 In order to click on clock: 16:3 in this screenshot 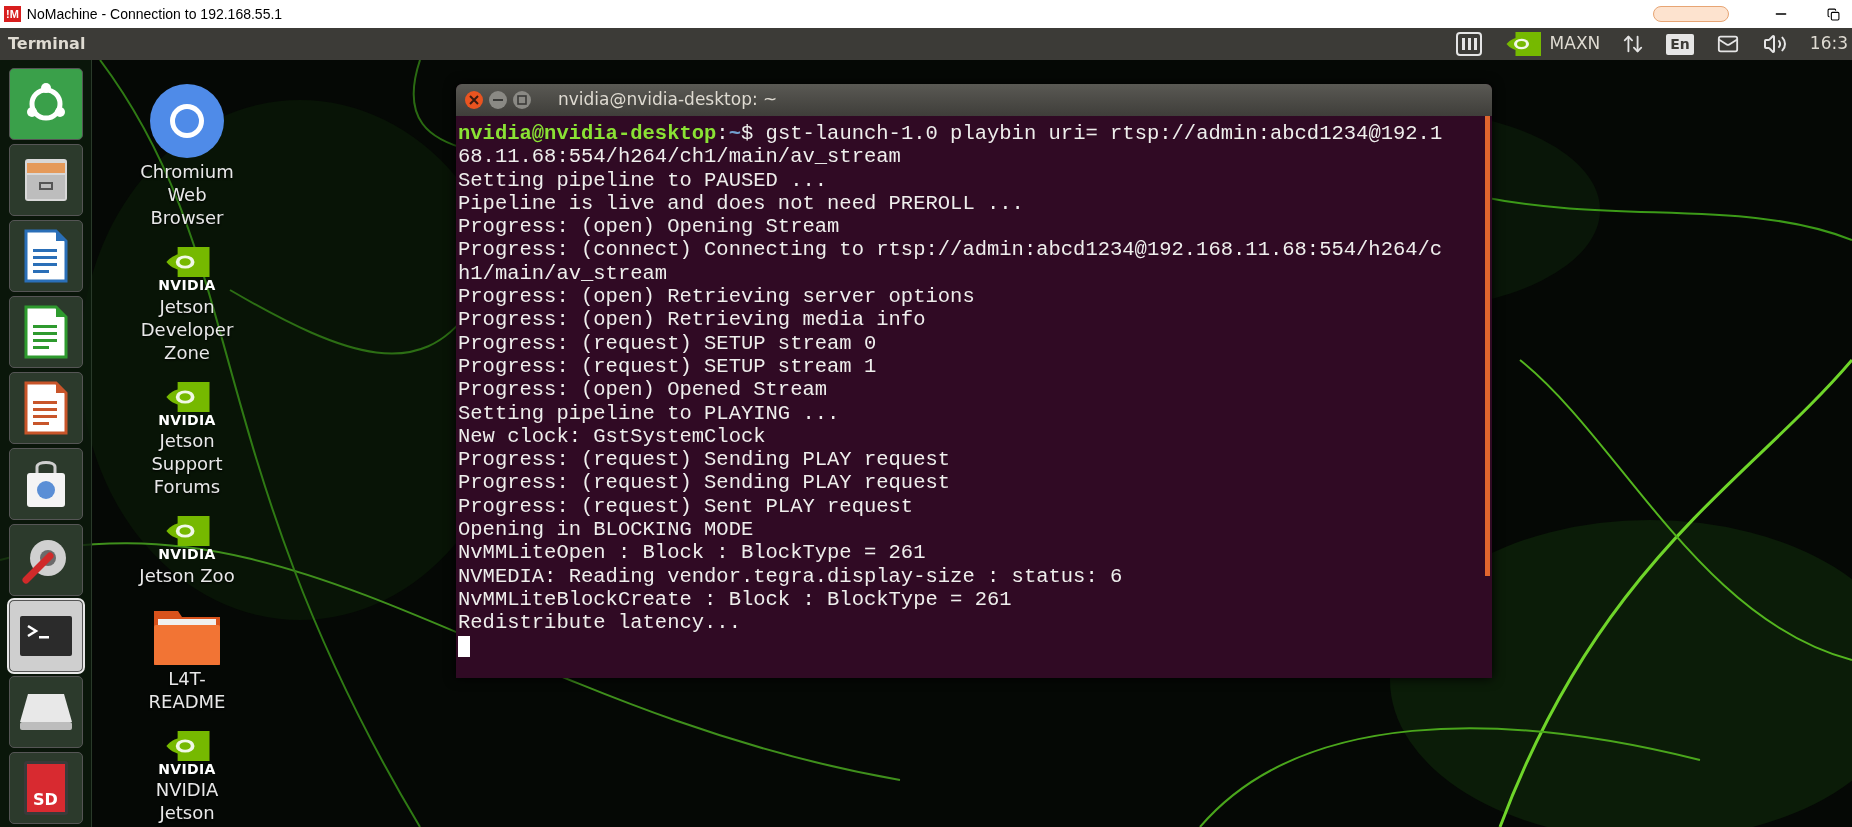, I will do `click(1828, 44)`.